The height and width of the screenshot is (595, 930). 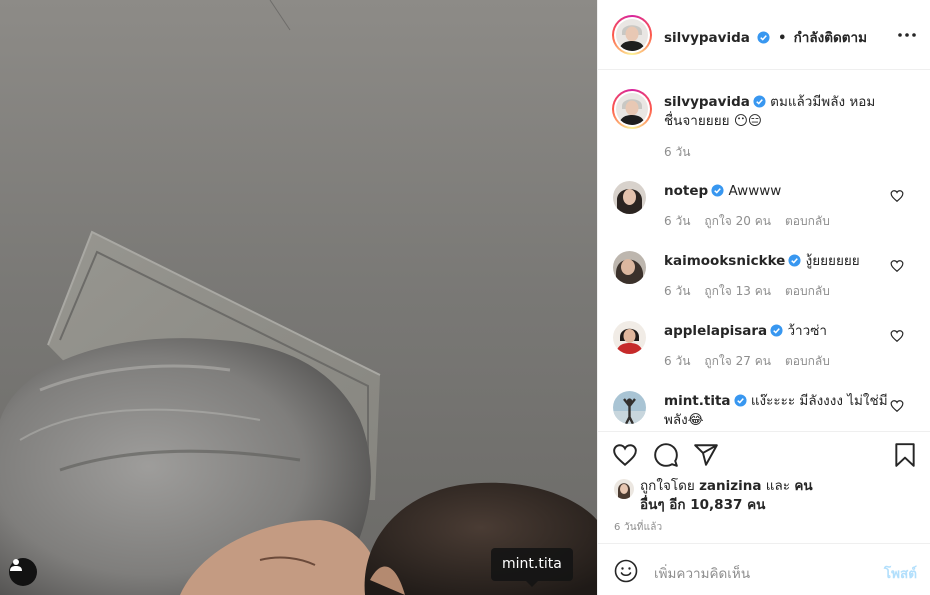 I want to click on header-avatar, so click(x=632, y=35).